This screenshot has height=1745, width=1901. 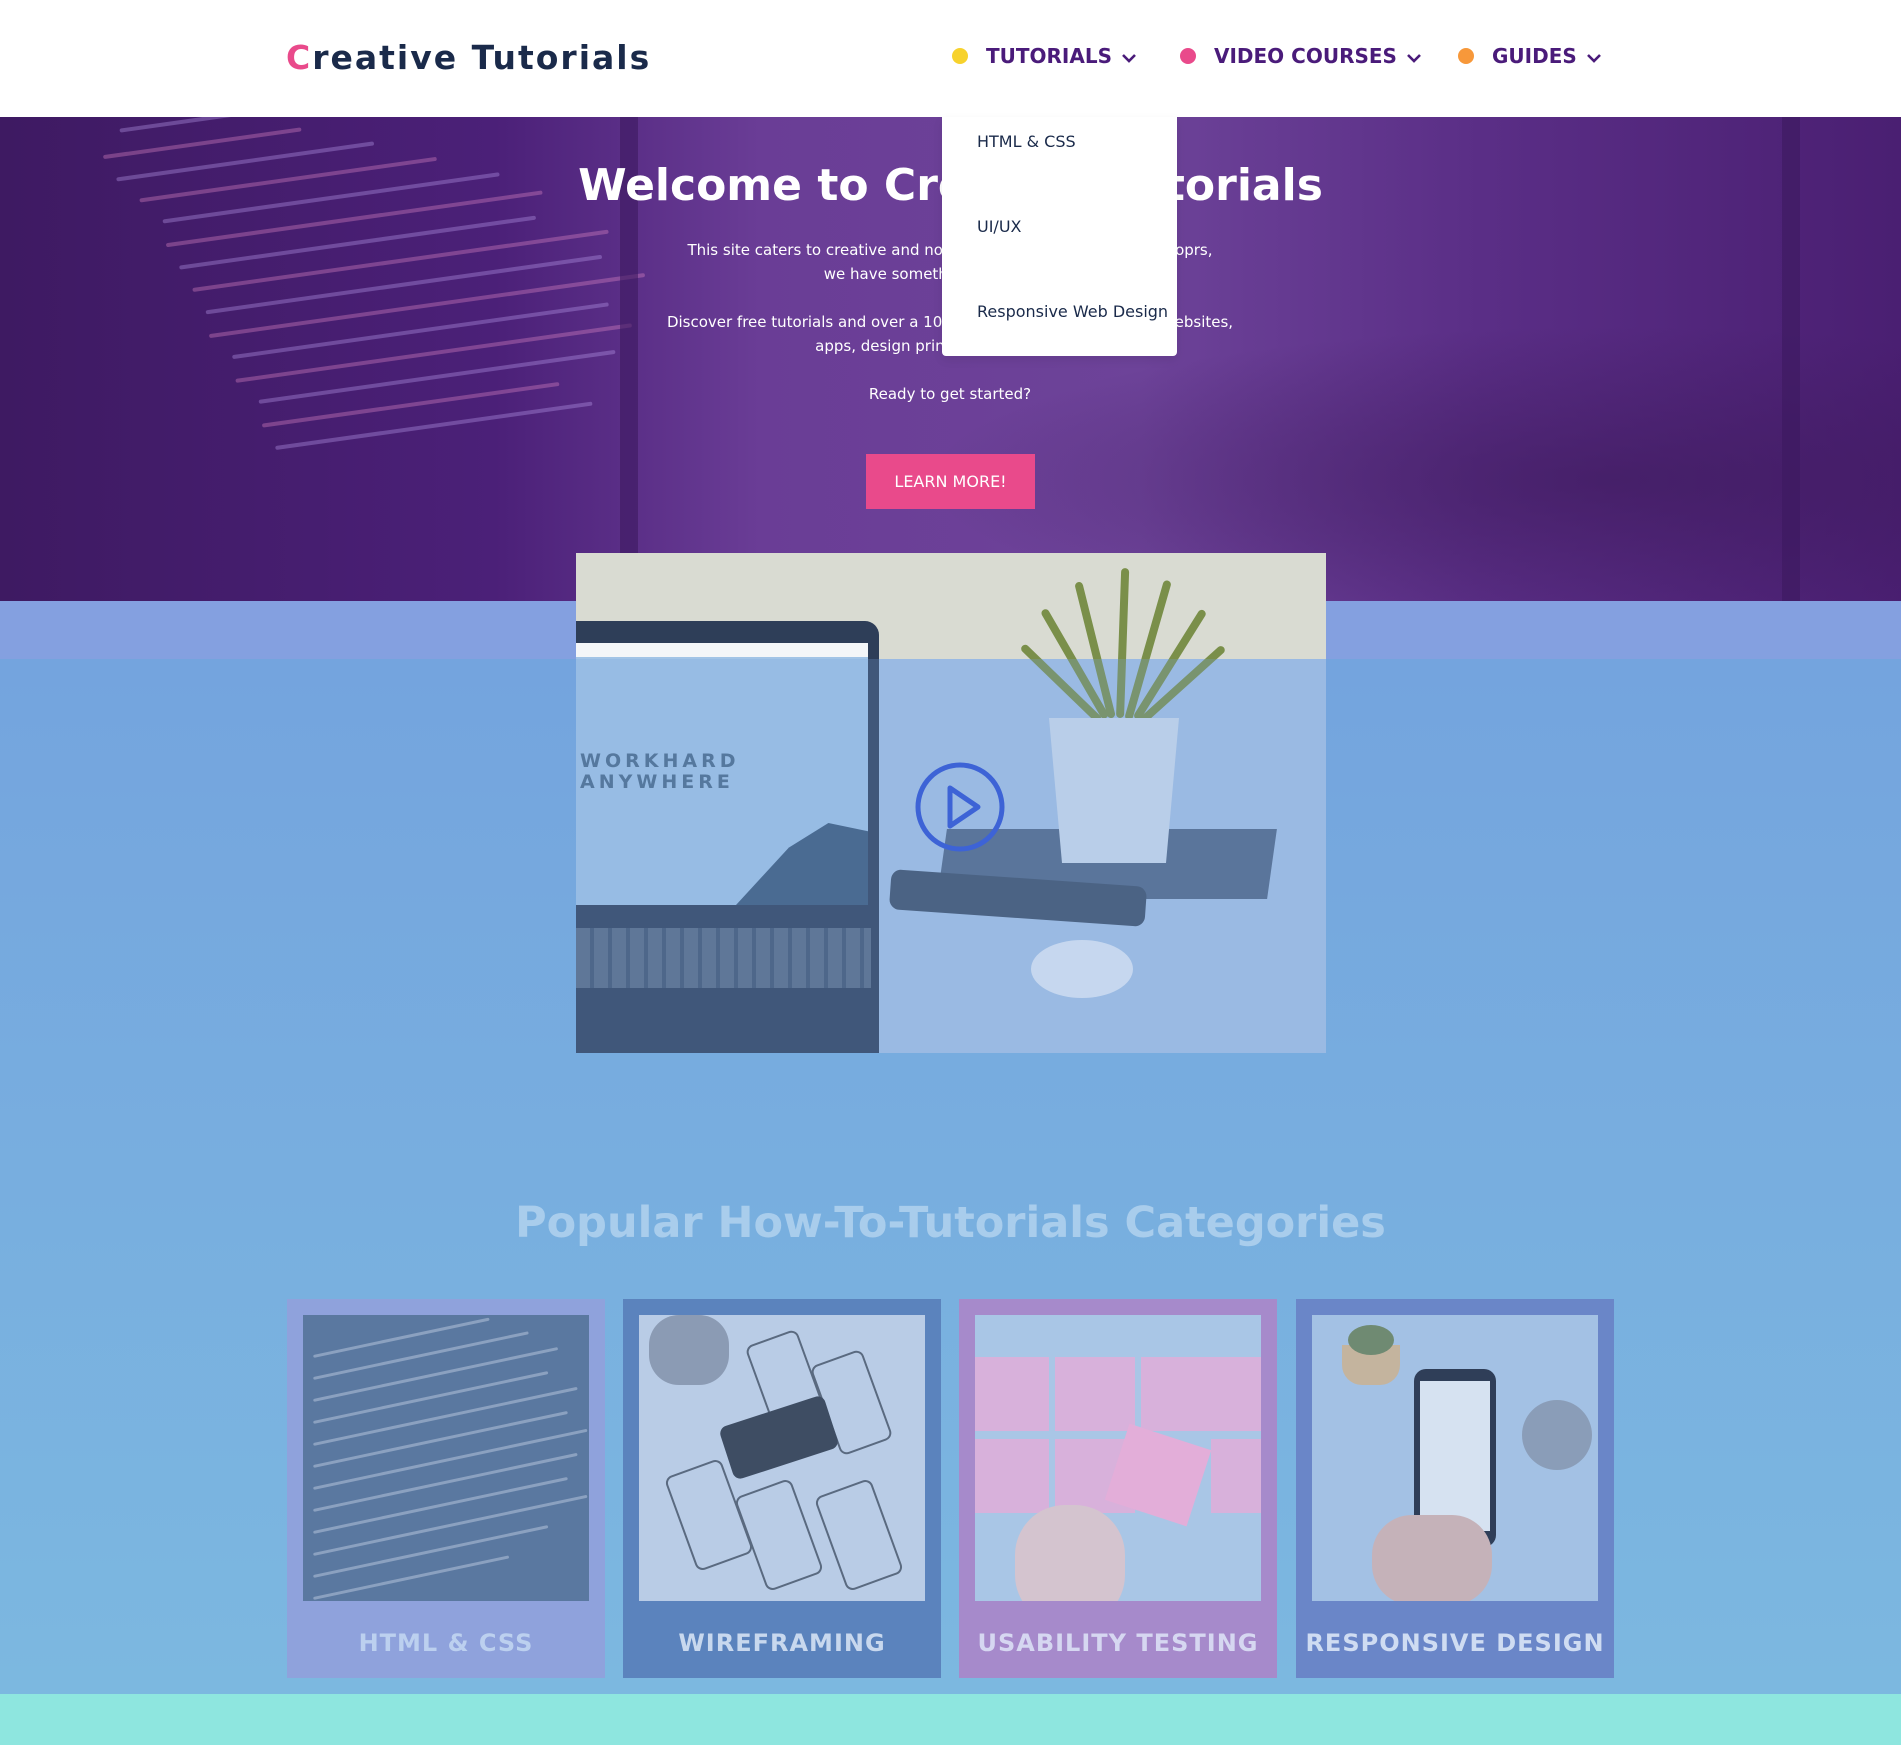 What do you see at coordinates (299, 57) in the screenshot?
I see `logo-initial: C` at bounding box center [299, 57].